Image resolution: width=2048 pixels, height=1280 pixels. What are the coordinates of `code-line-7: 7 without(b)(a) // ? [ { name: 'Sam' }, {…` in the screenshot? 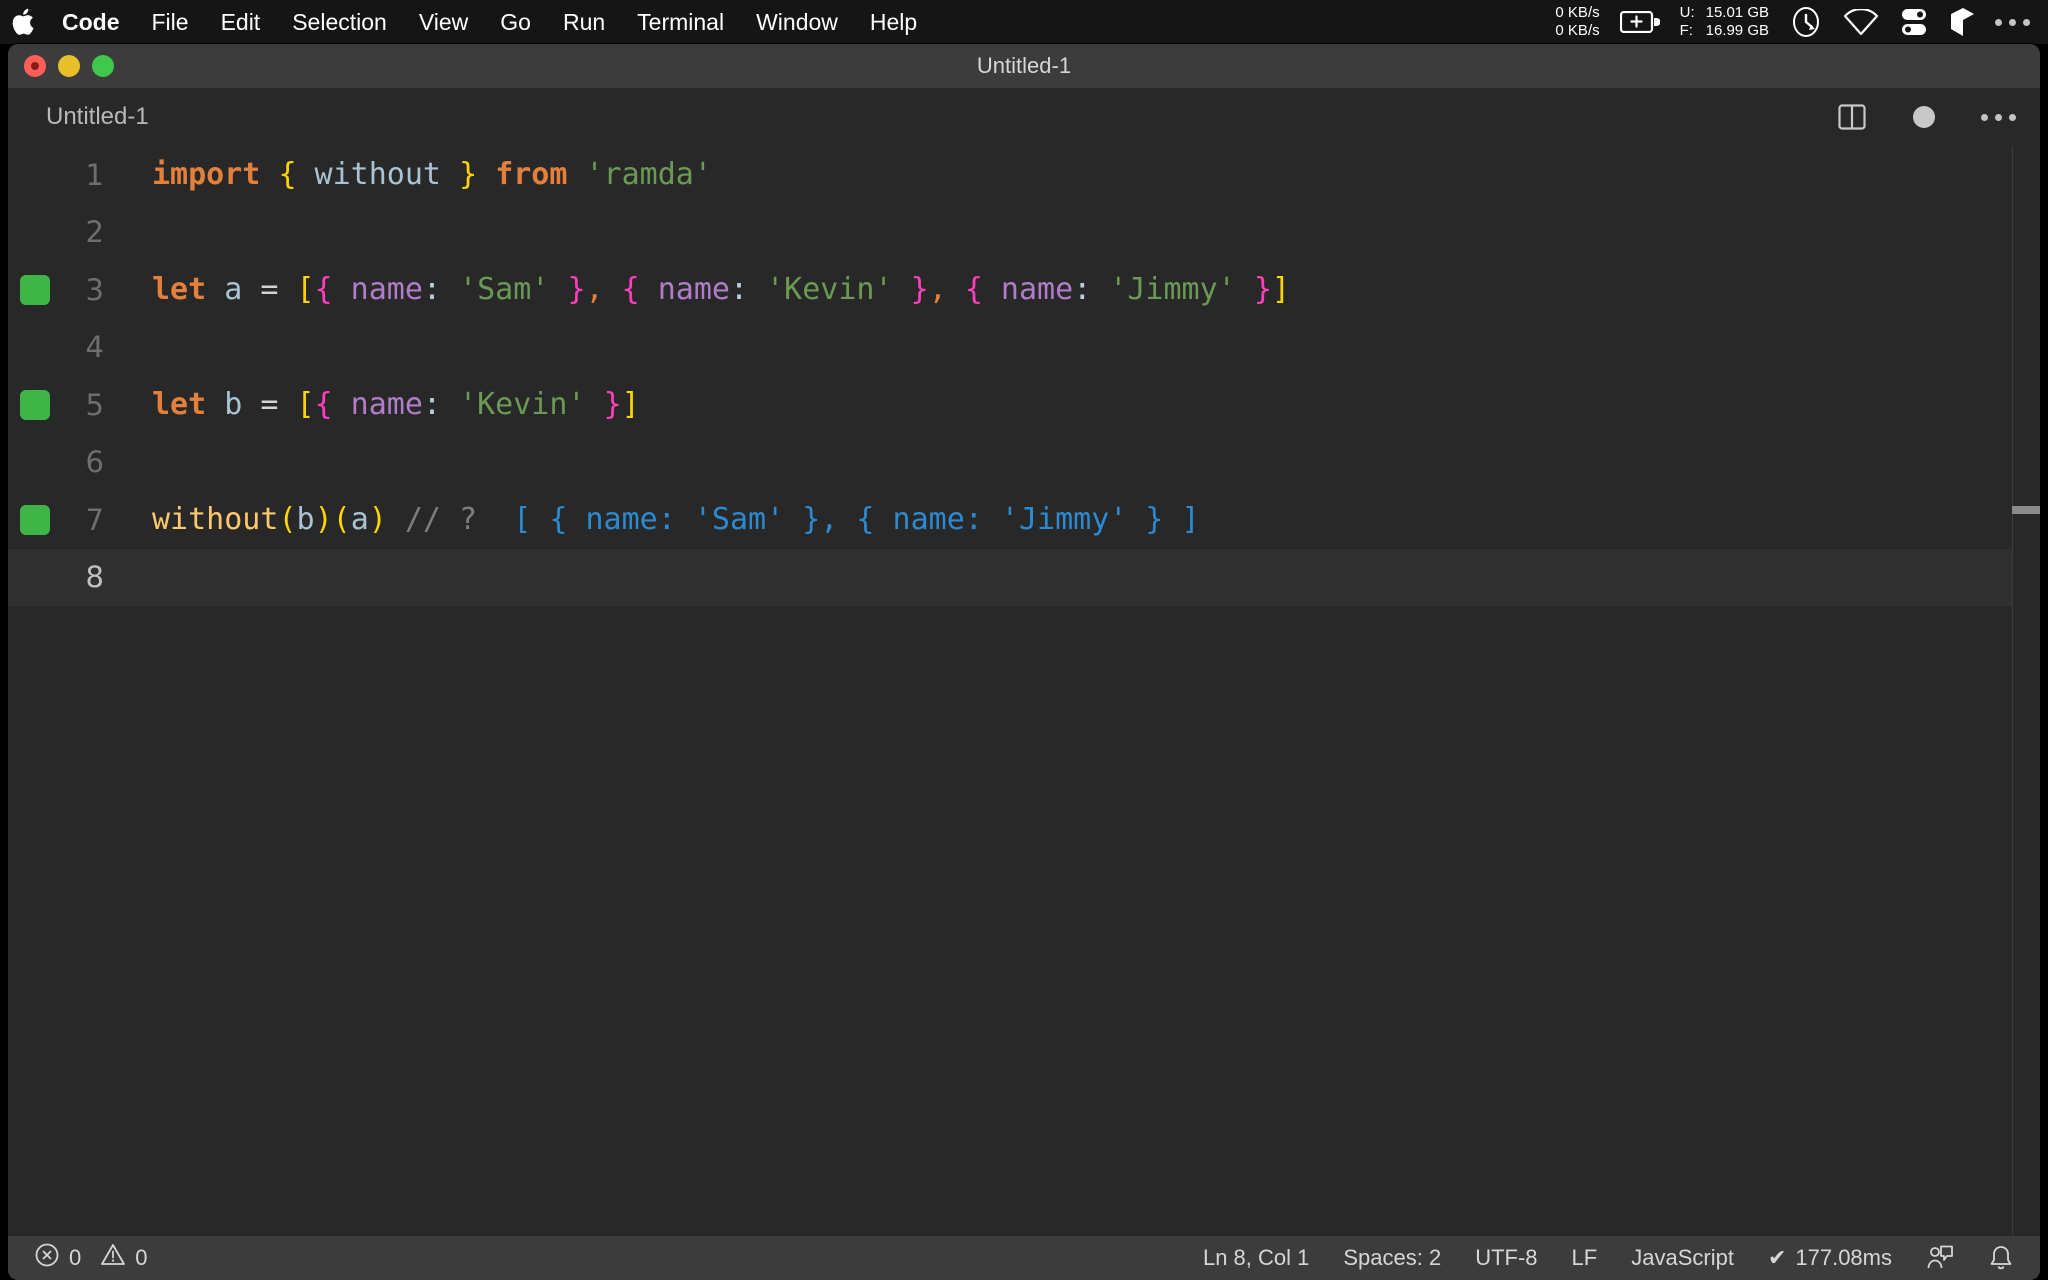 It's located at (1024, 520).